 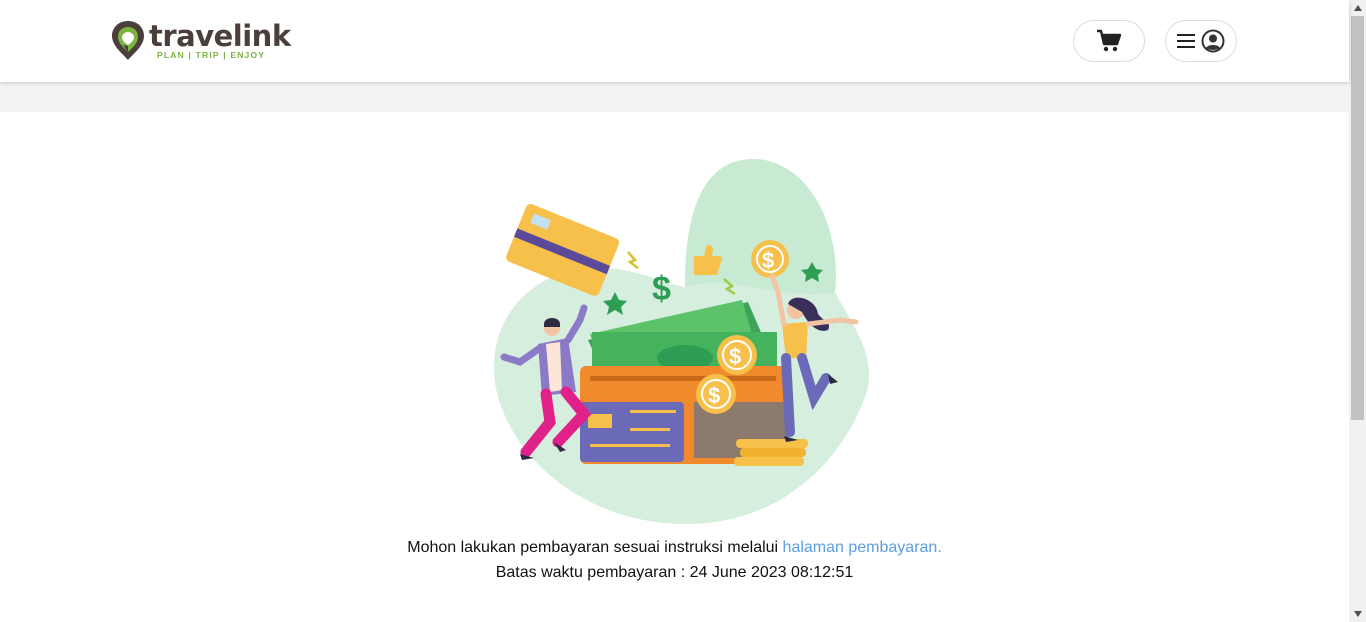 I want to click on payment-page-link: halaman pembayaran., so click(x=862, y=547).